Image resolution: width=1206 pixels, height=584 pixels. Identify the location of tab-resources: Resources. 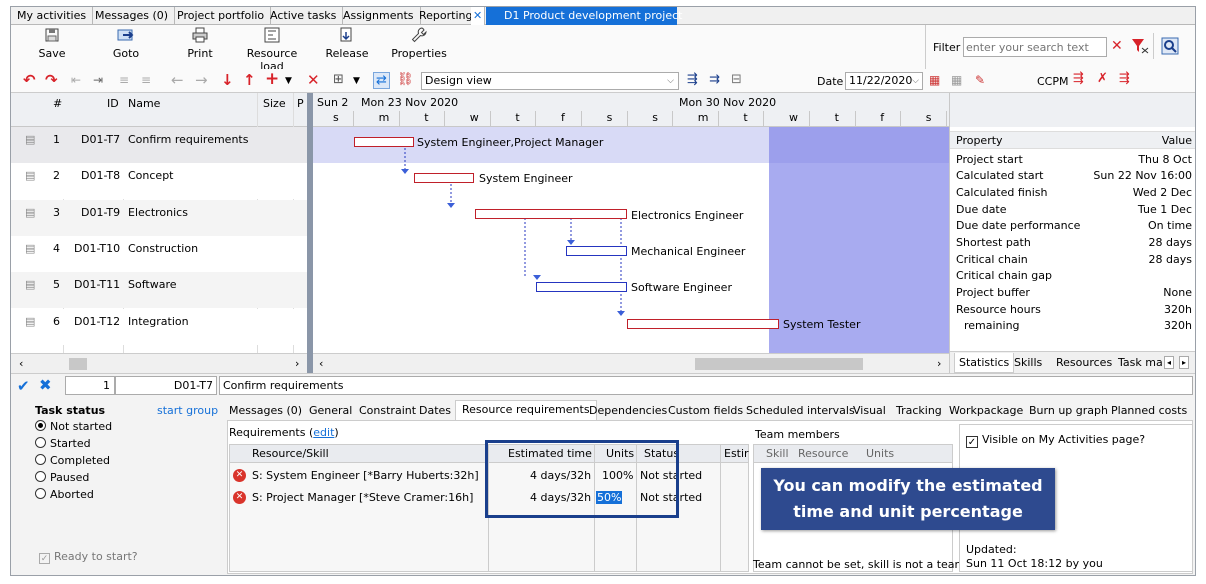
(1084, 362).